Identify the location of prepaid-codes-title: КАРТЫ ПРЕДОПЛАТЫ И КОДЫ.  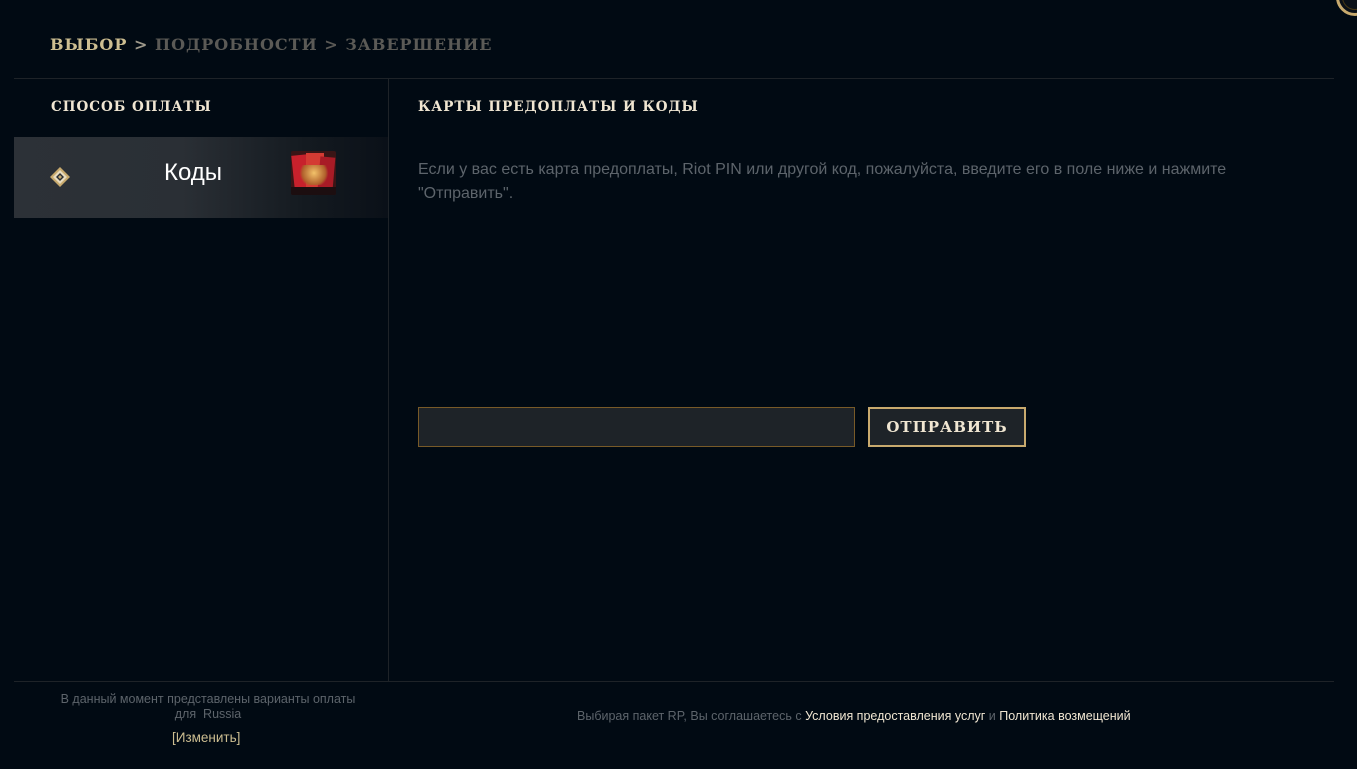
(558, 107).